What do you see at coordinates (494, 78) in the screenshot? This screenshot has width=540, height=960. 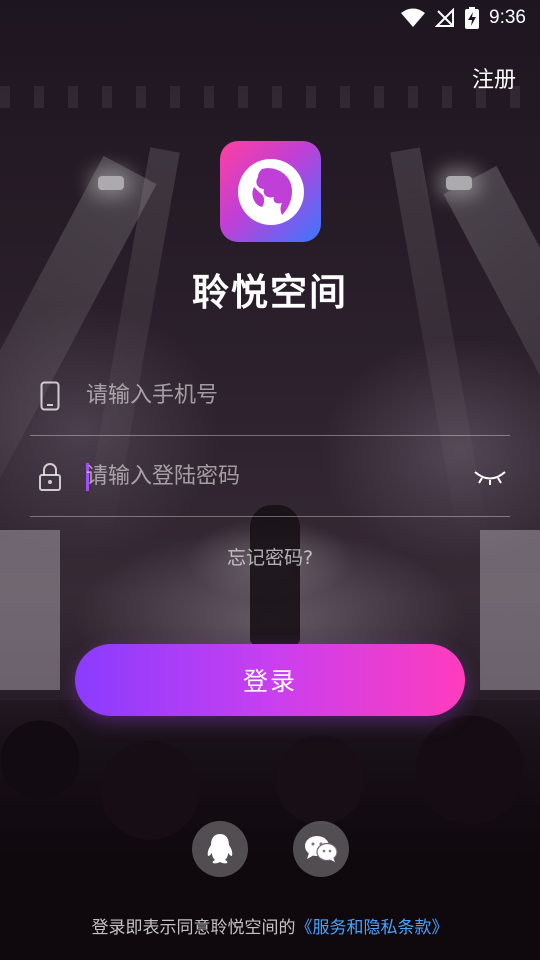 I see `register-button: 注册` at bounding box center [494, 78].